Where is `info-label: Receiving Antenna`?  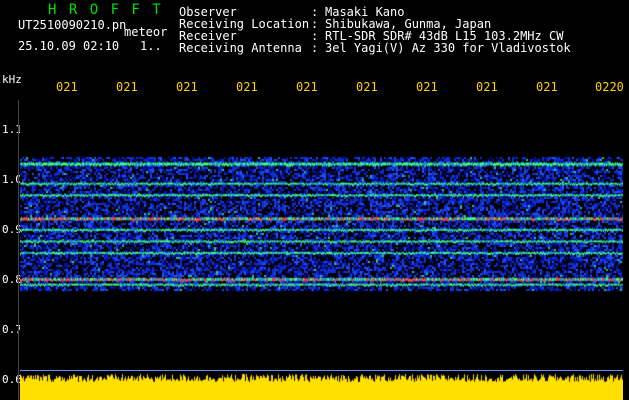 info-label: Receiving Antenna is located at coordinates (240, 48).